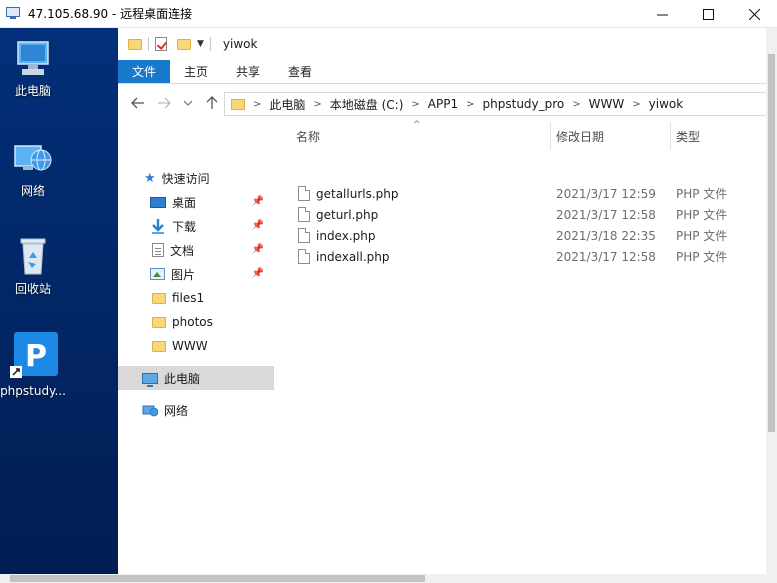  I want to click on chevron-down-icon: ▼, so click(200, 44).